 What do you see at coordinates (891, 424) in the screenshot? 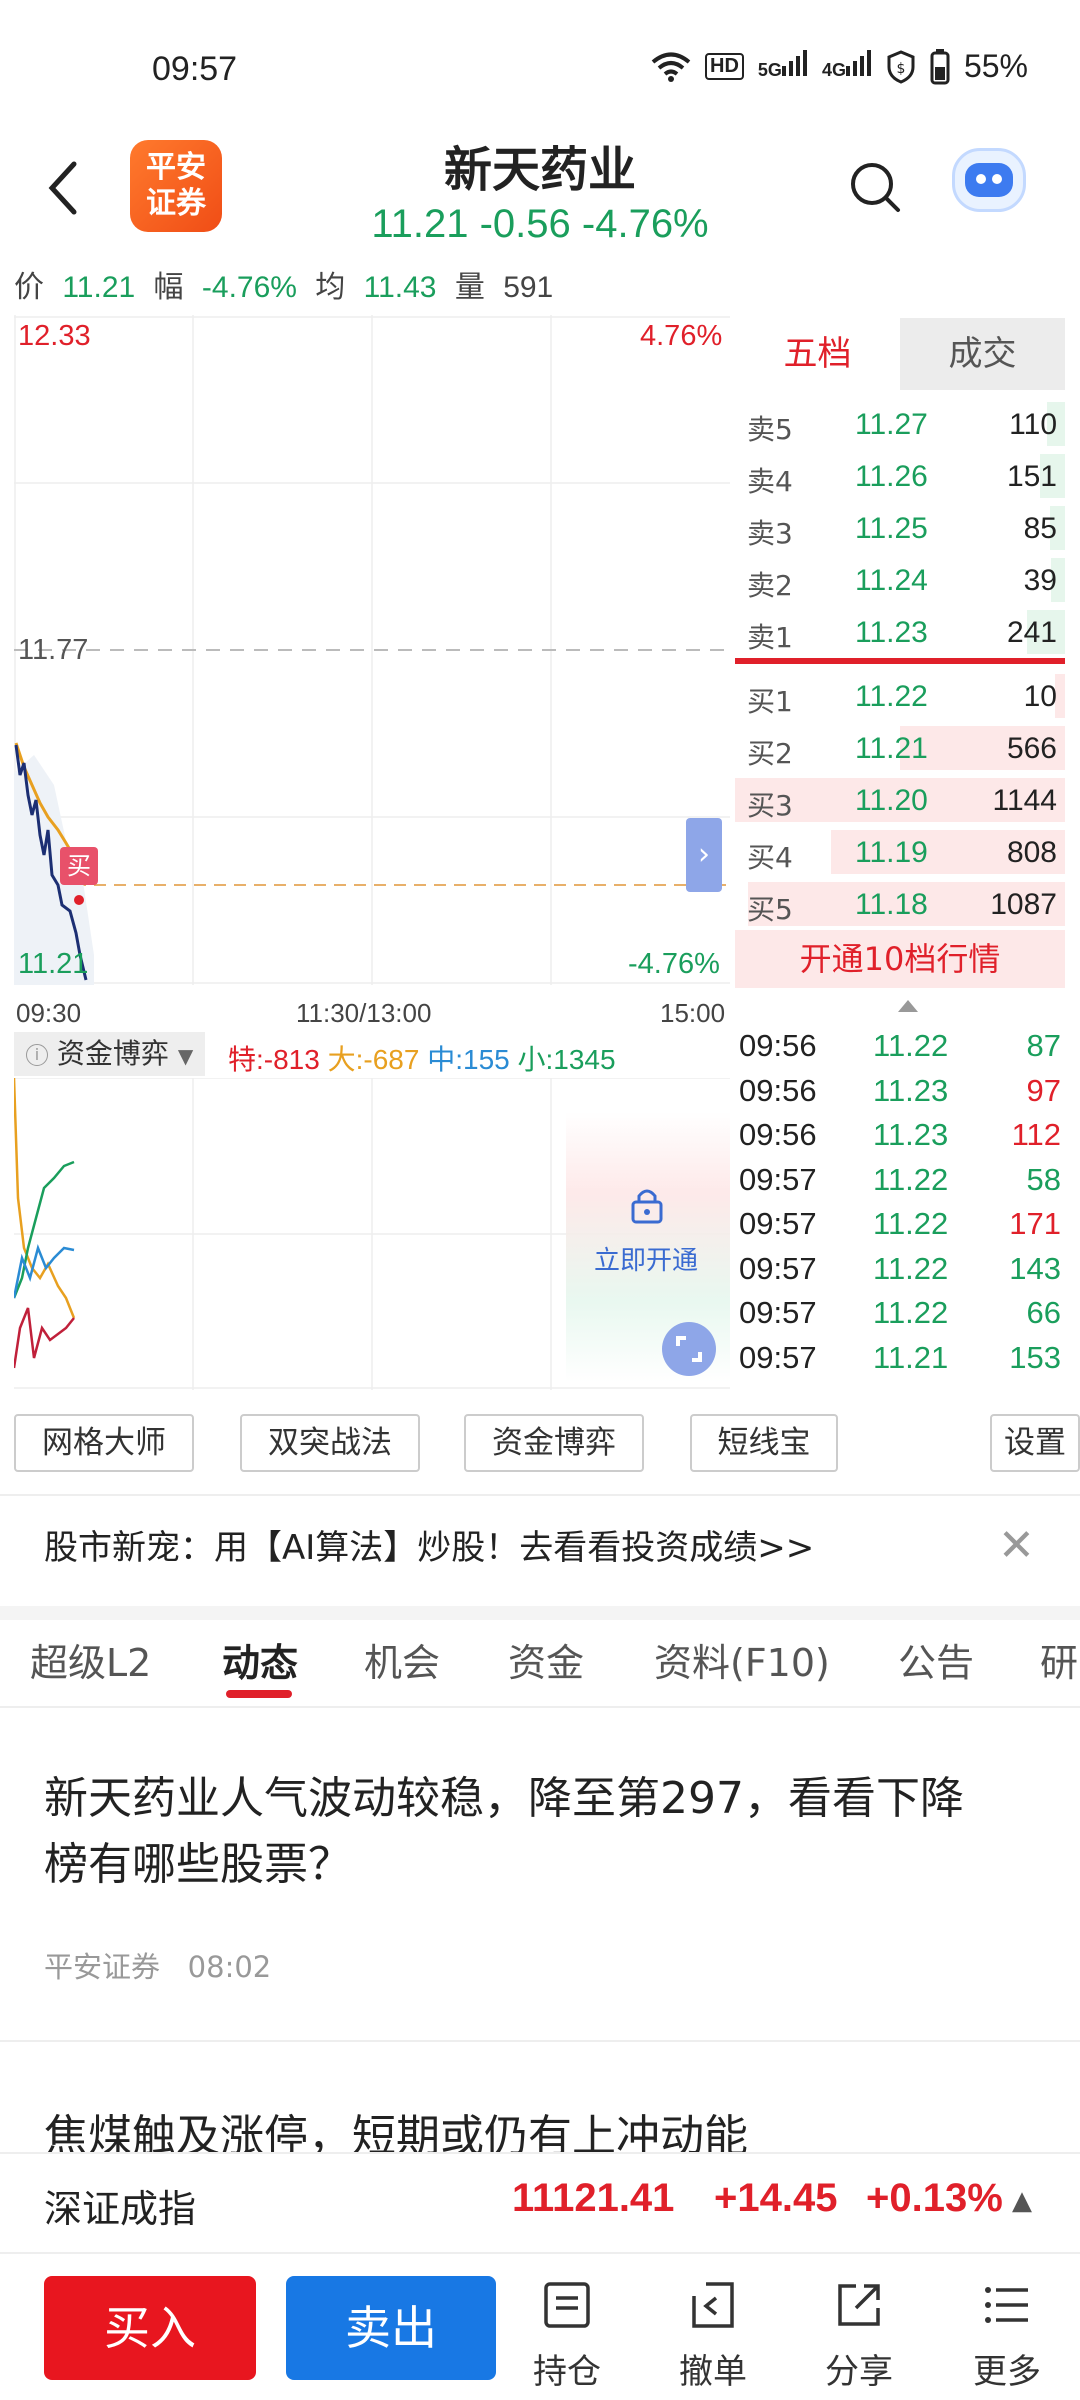
I see `level-price: 11.27` at bounding box center [891, 424].